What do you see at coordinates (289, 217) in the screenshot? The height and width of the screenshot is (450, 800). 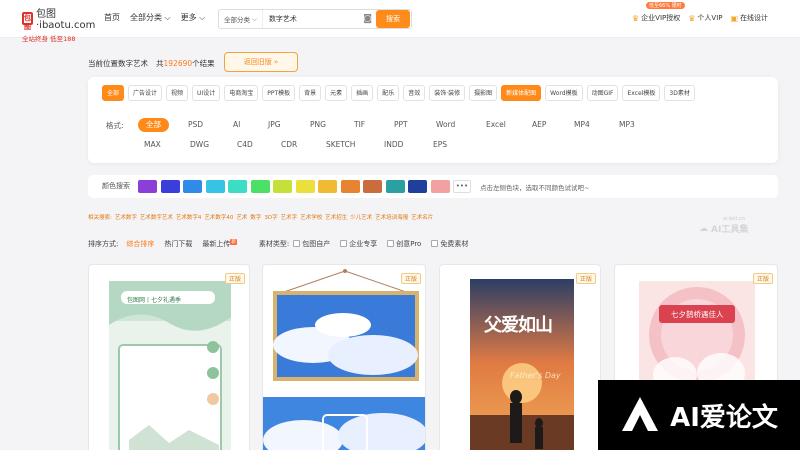 I see `related-term-link: 艺术字` at bounding box center [289, 217].